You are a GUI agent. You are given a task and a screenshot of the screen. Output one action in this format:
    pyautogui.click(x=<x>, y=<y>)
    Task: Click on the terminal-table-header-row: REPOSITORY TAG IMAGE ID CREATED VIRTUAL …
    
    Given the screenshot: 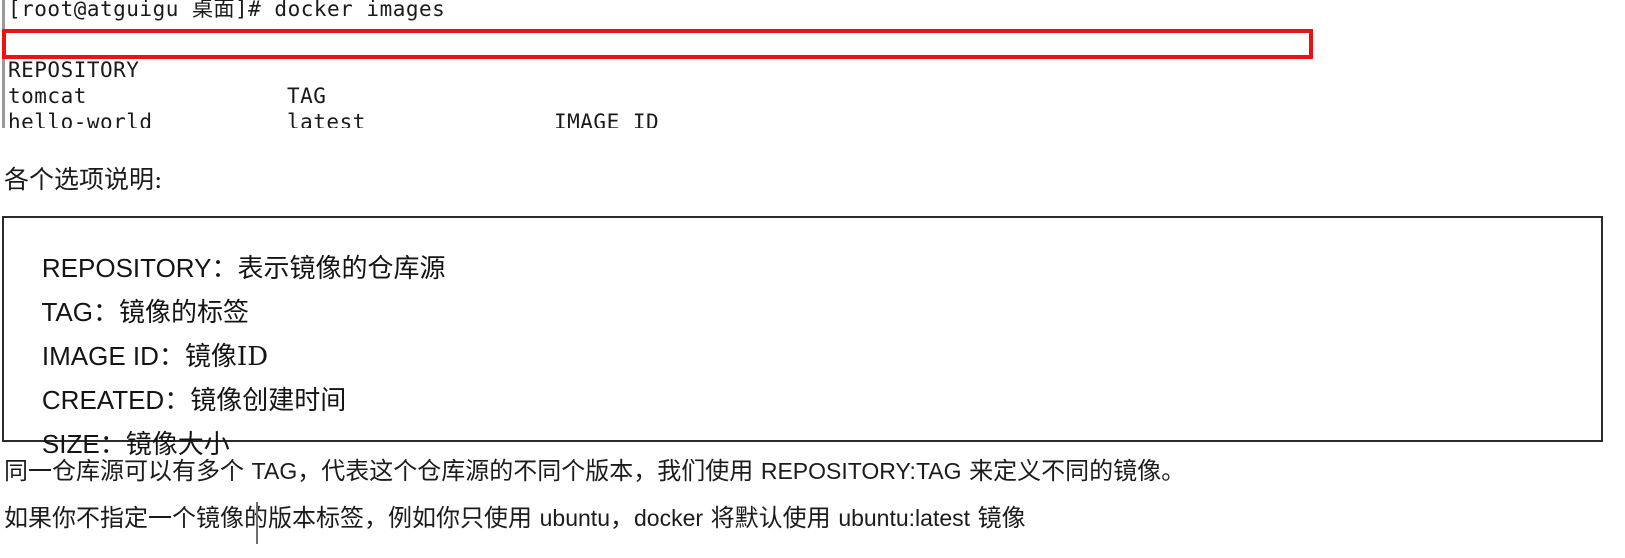 What is the action you would take?
    pyautogui.click(x=333, y=79)
    